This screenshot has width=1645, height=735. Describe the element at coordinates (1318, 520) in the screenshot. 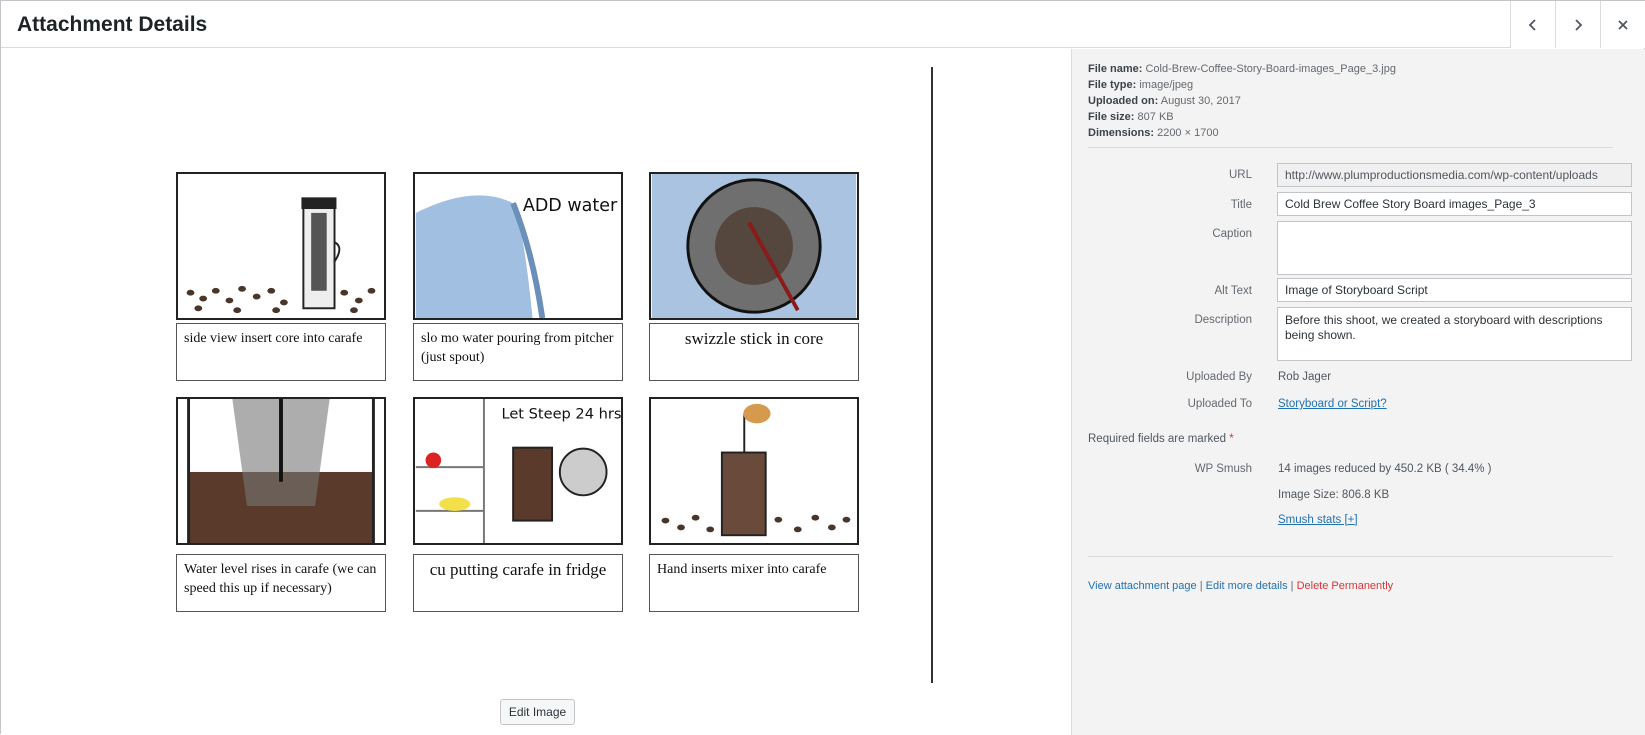

I see `smush-stats-link: Smush stats [+]` at that location.